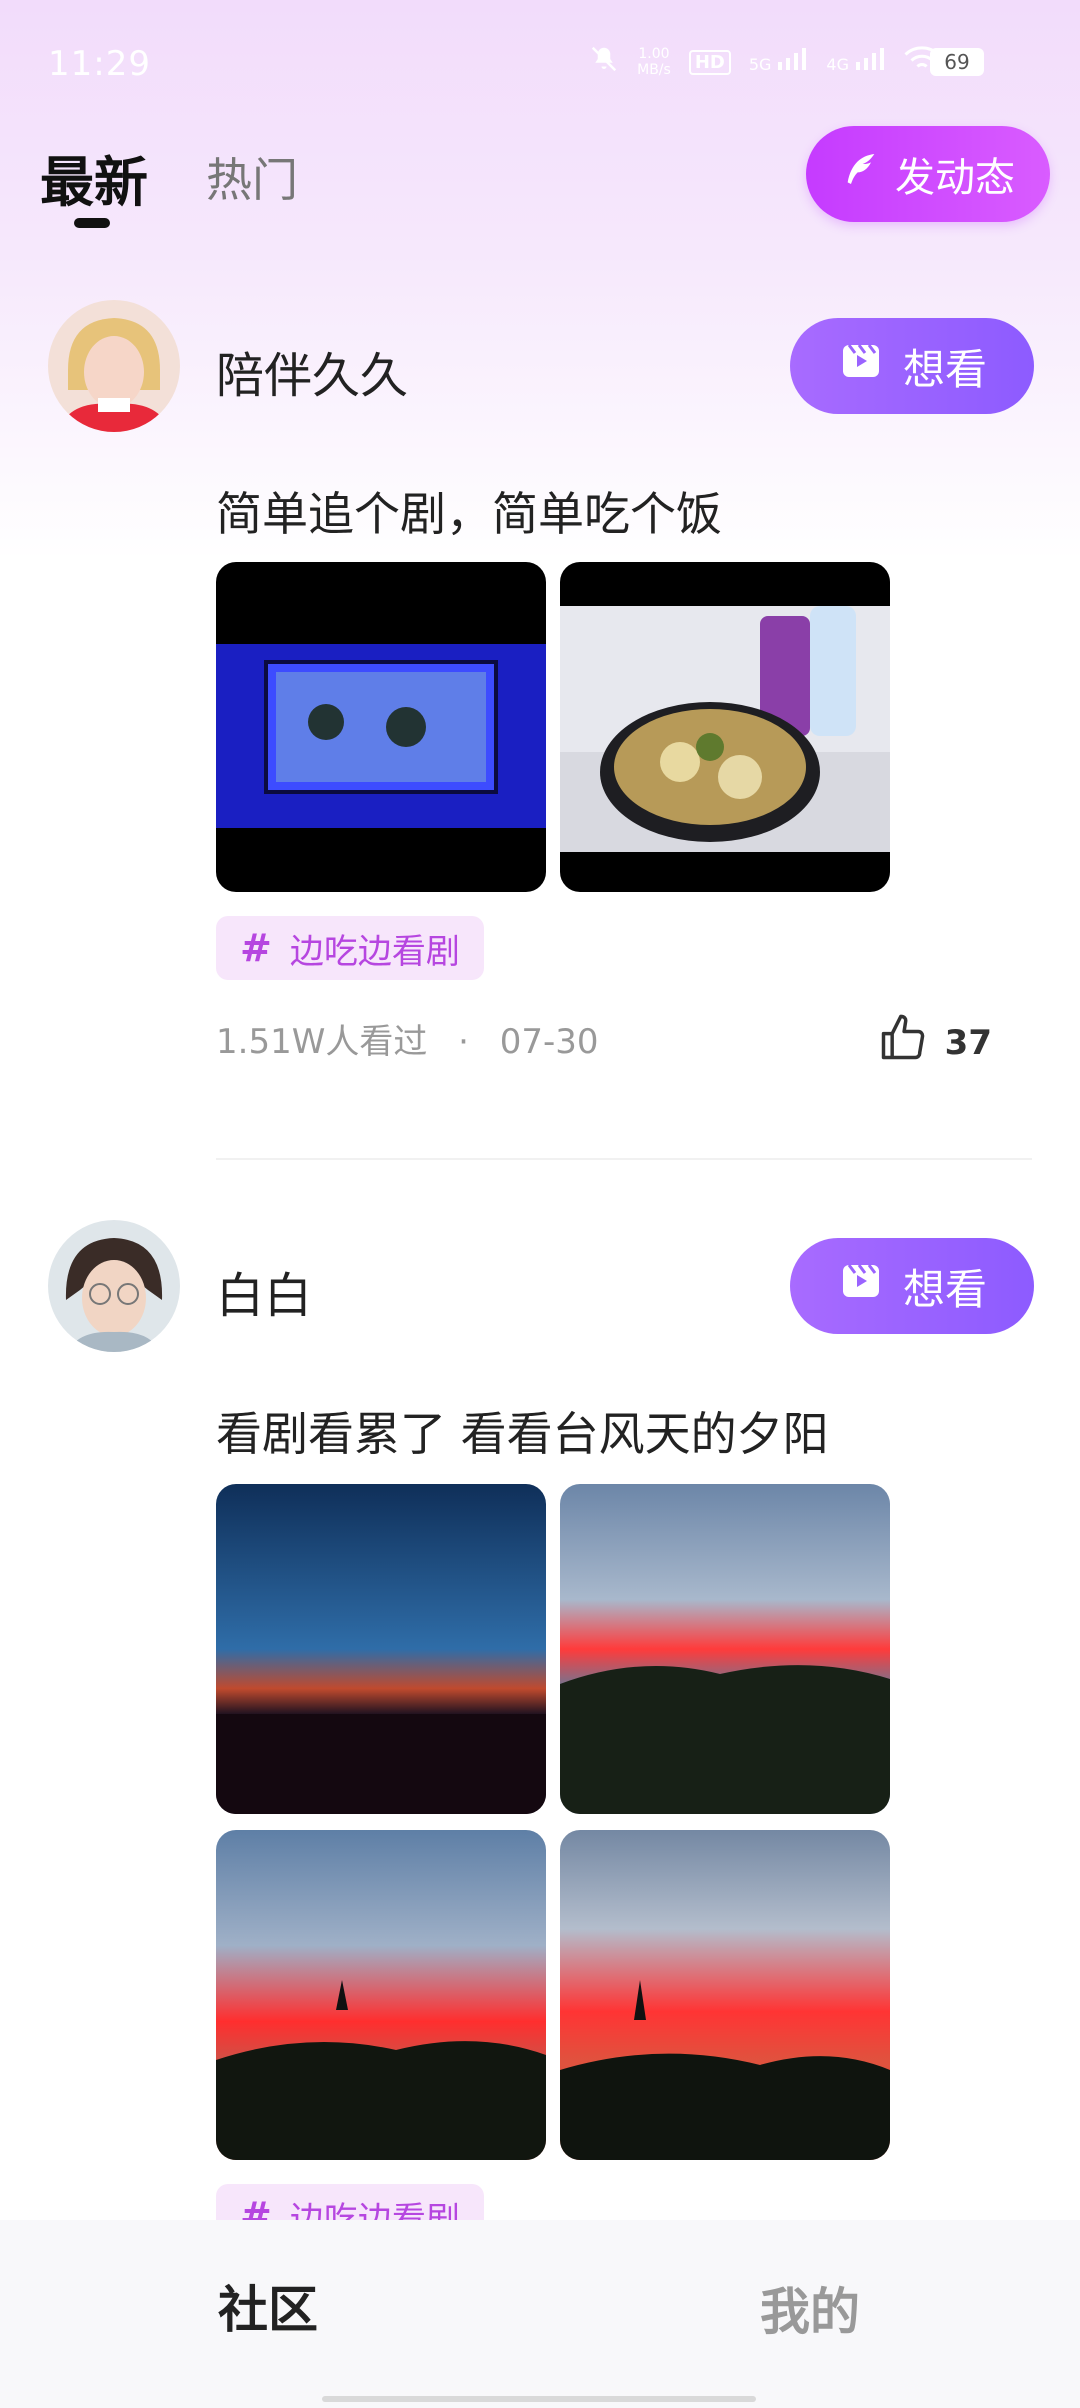  Describe the element at coordinates (604, 62) in the screenshot. I see `mute-icon` at that location.